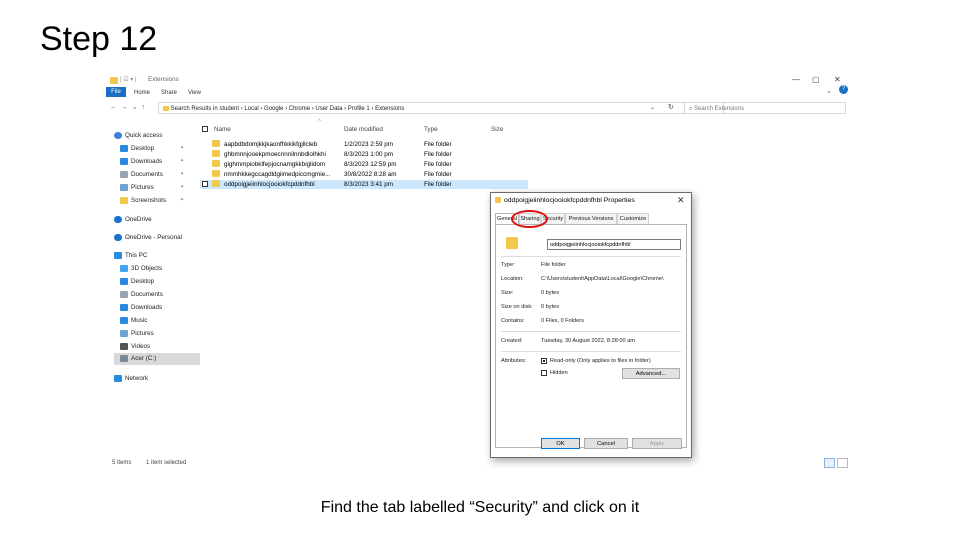 This screenshot has height=540, width=960. What do you see at coordinates (166, 463) in the screenshot?
I see `status-selection: 1 item selected` at bounding box center [166, 463].